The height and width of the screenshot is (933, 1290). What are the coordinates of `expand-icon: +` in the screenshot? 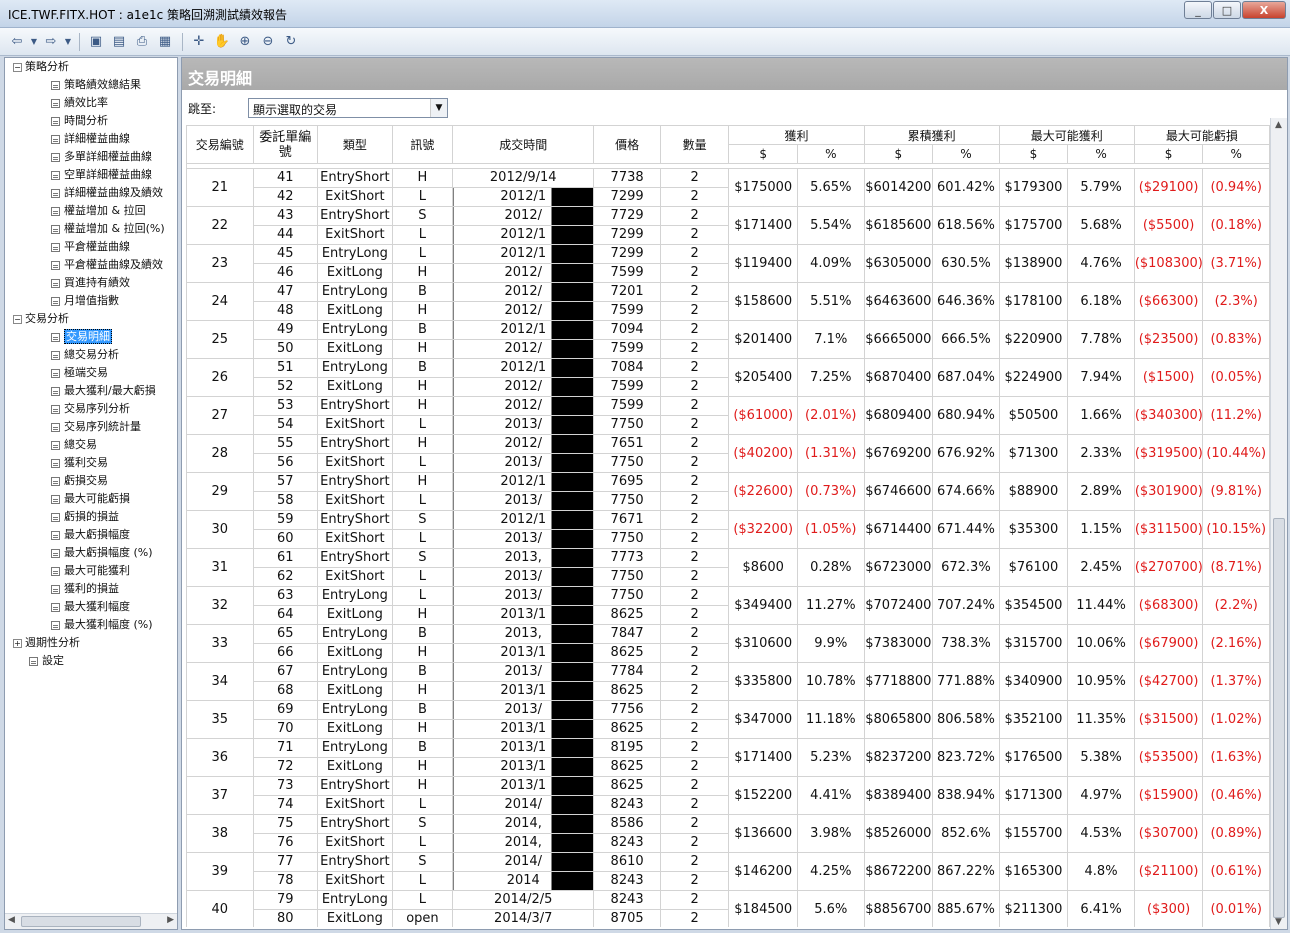 It's located at (17, 643).